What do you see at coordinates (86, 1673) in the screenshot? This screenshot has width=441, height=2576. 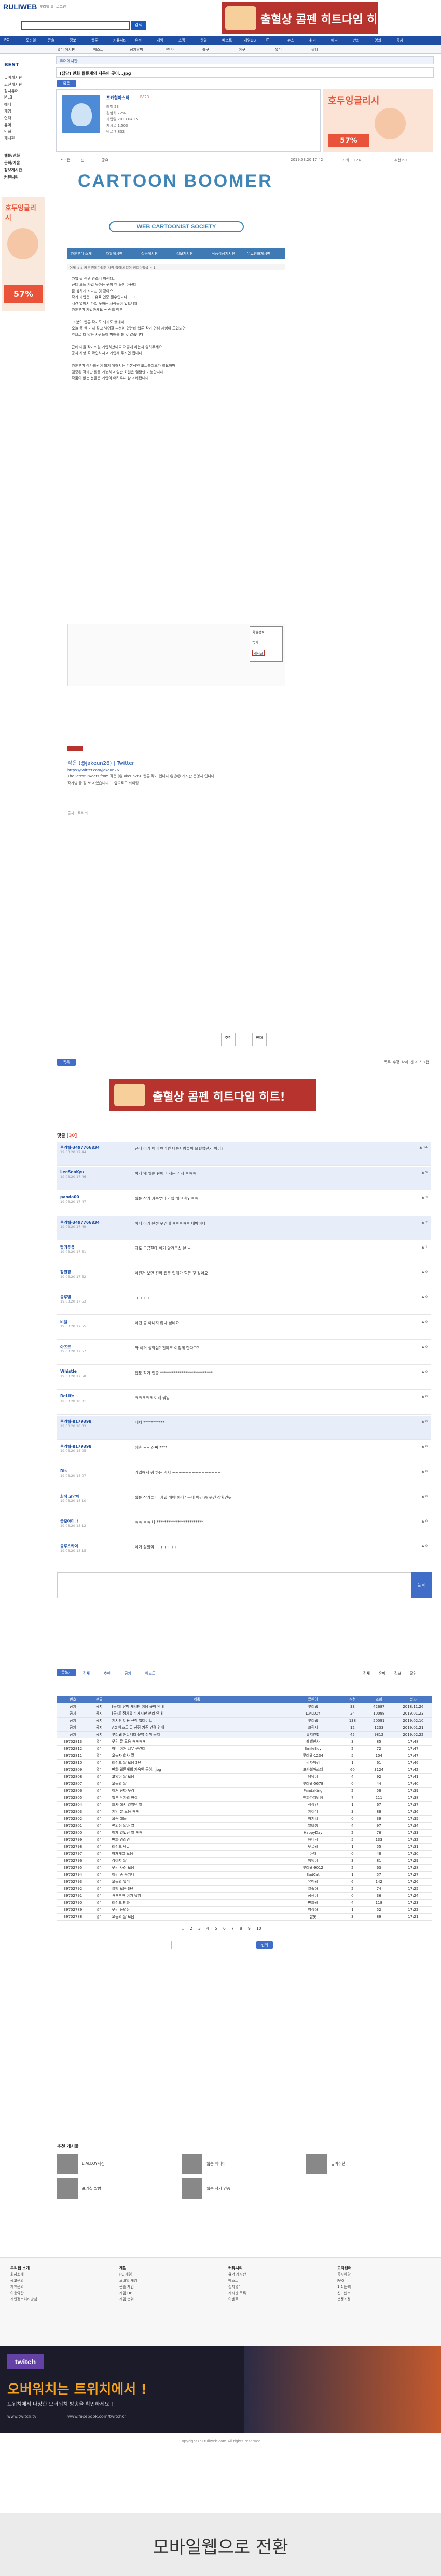 I see `board-tab: 전체` at bounding box center [86, 1673].